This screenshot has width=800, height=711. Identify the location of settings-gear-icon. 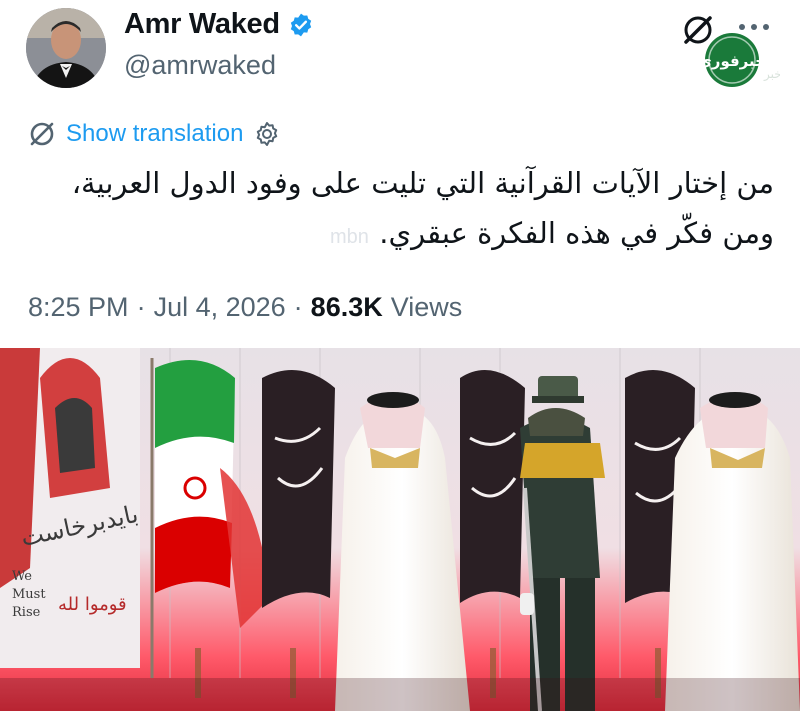
(267, 134).